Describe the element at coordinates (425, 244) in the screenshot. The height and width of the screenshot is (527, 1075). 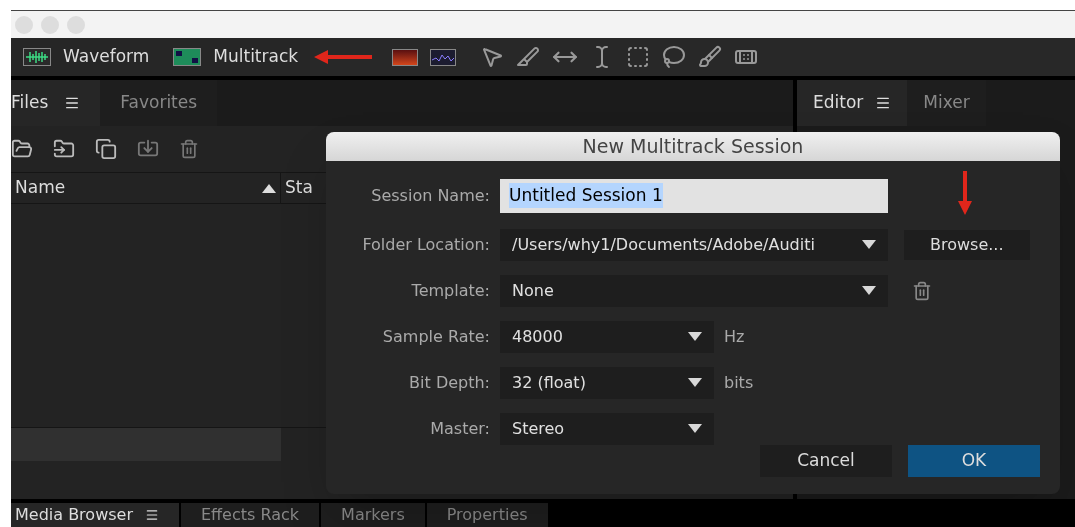
I see `field-label: Folder Location:` at that location.